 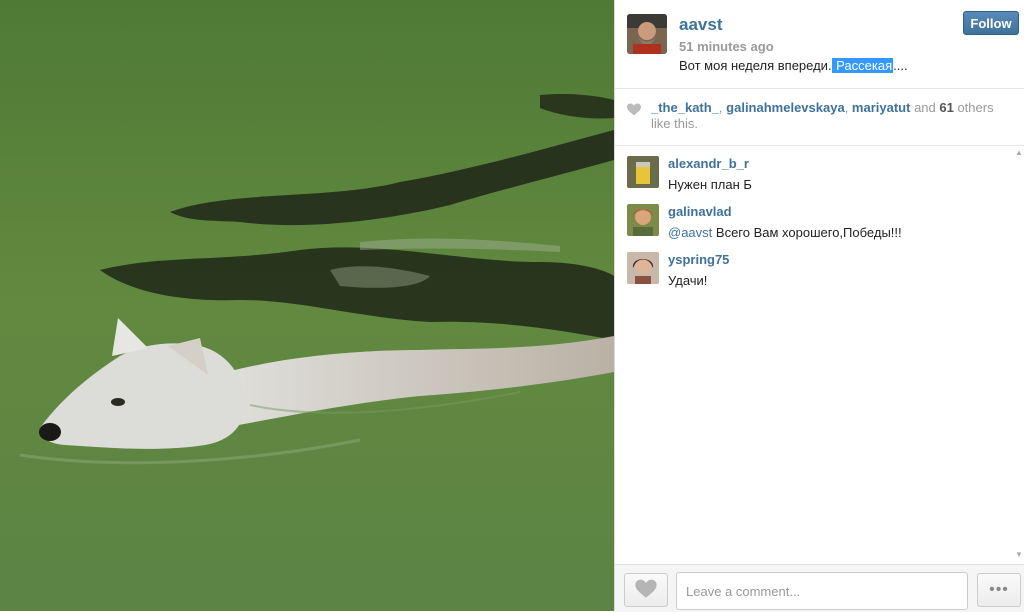 I want to click on caption-text: Вот моя неделя впереди., so click(x=755, y=65).